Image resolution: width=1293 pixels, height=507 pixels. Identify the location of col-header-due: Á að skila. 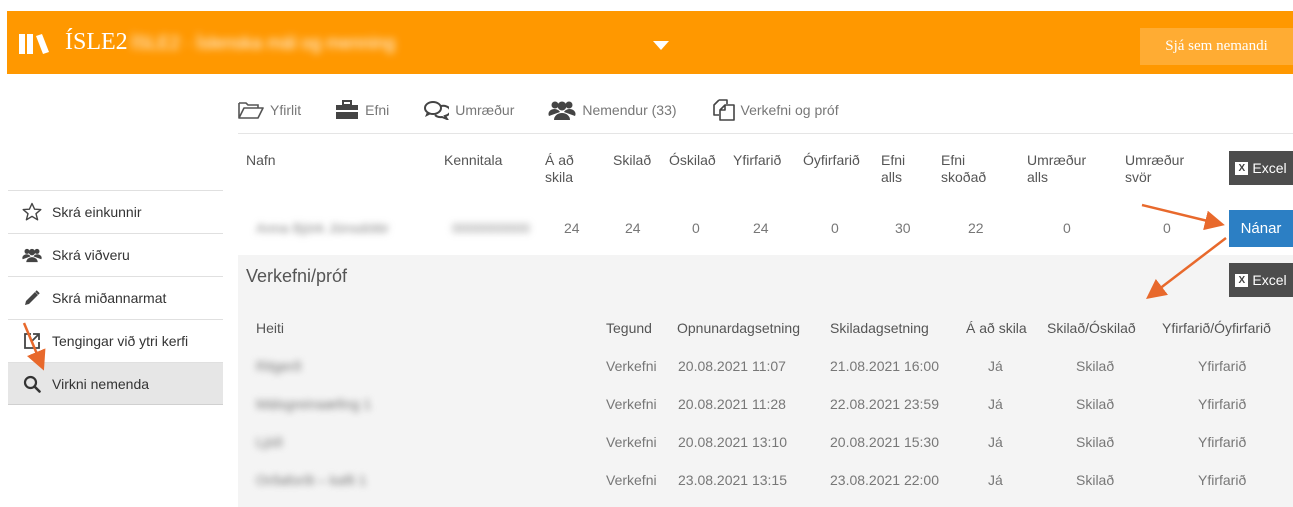
(559, 169).